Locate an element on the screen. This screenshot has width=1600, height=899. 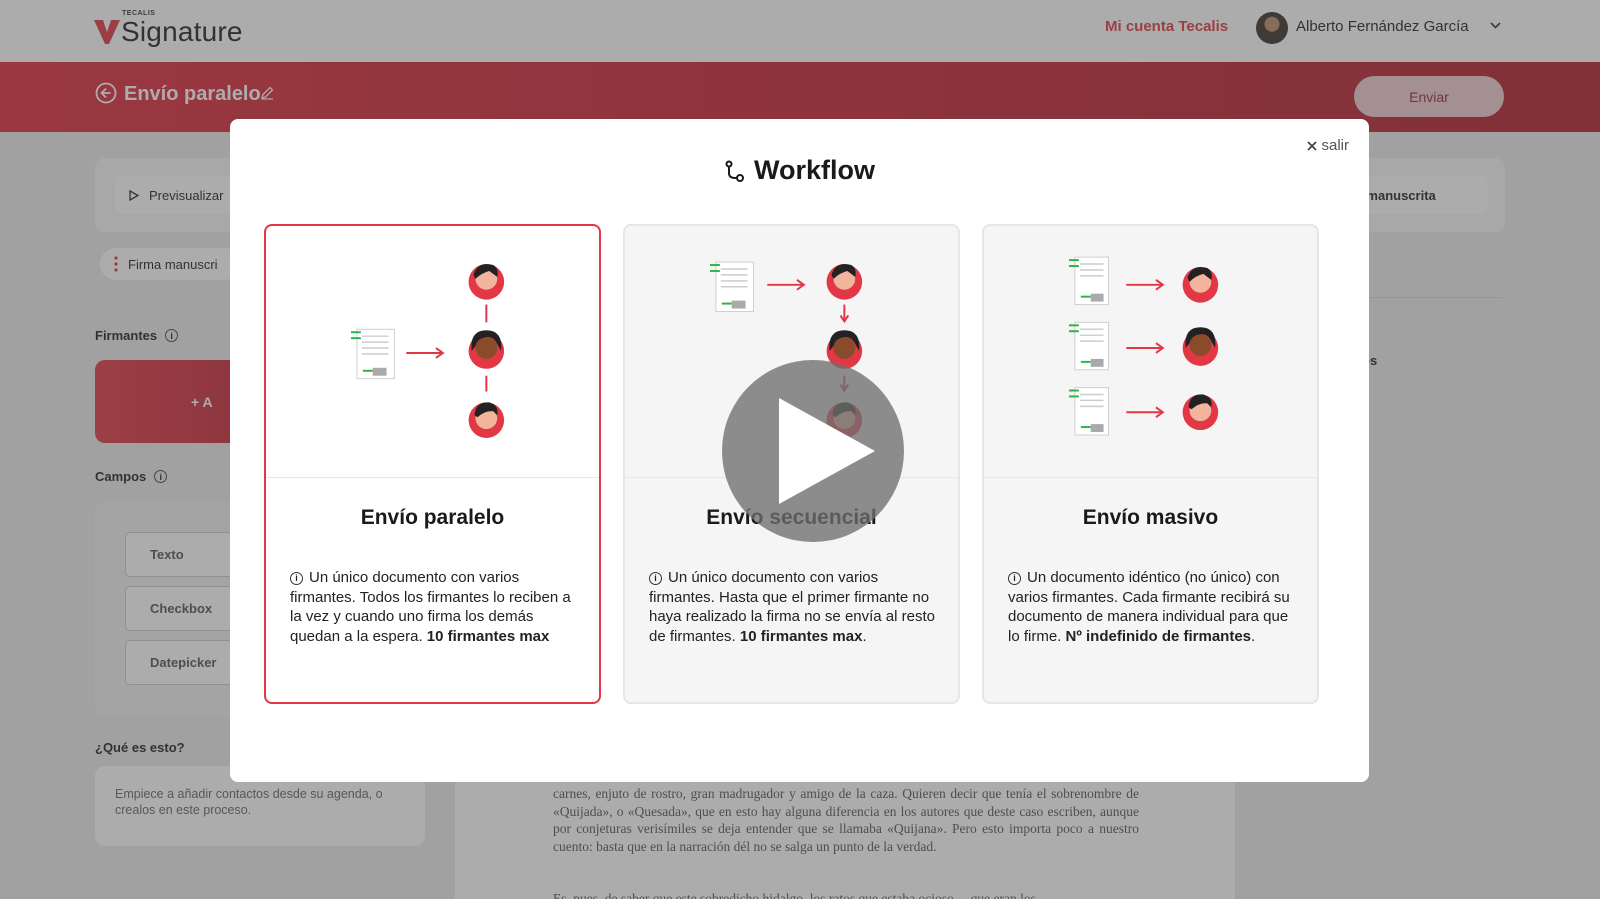
massive-illustration is located at coordinates (1143, 346).